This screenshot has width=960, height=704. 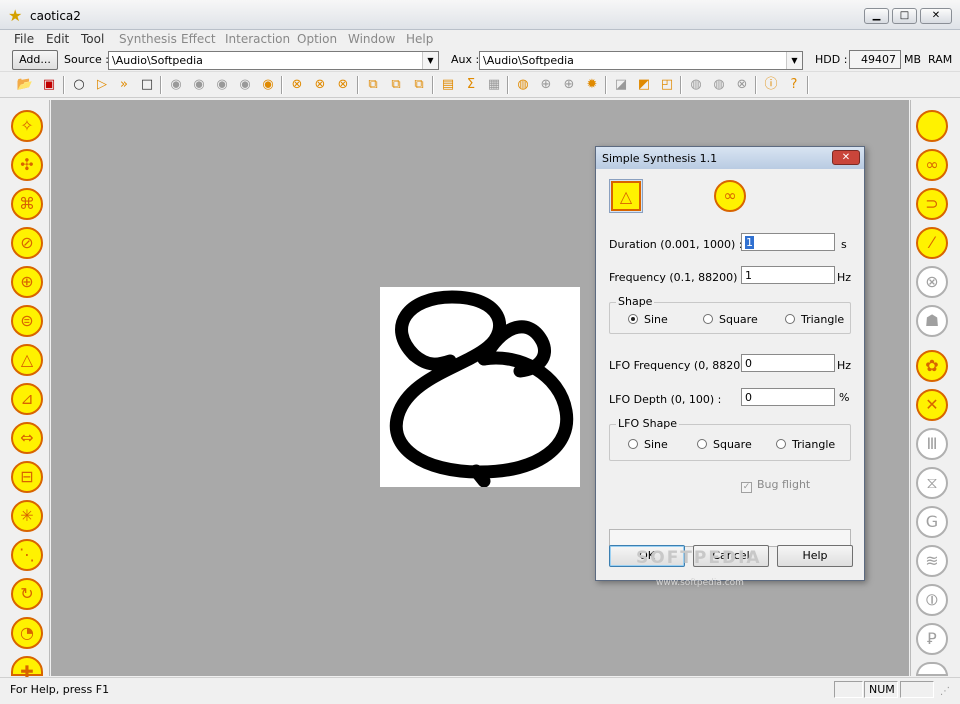 What do you see at coordinates (148, 39) in the screenshot?
I see `menu-synthesis: Synthesis` at bounding box center [148, 39].